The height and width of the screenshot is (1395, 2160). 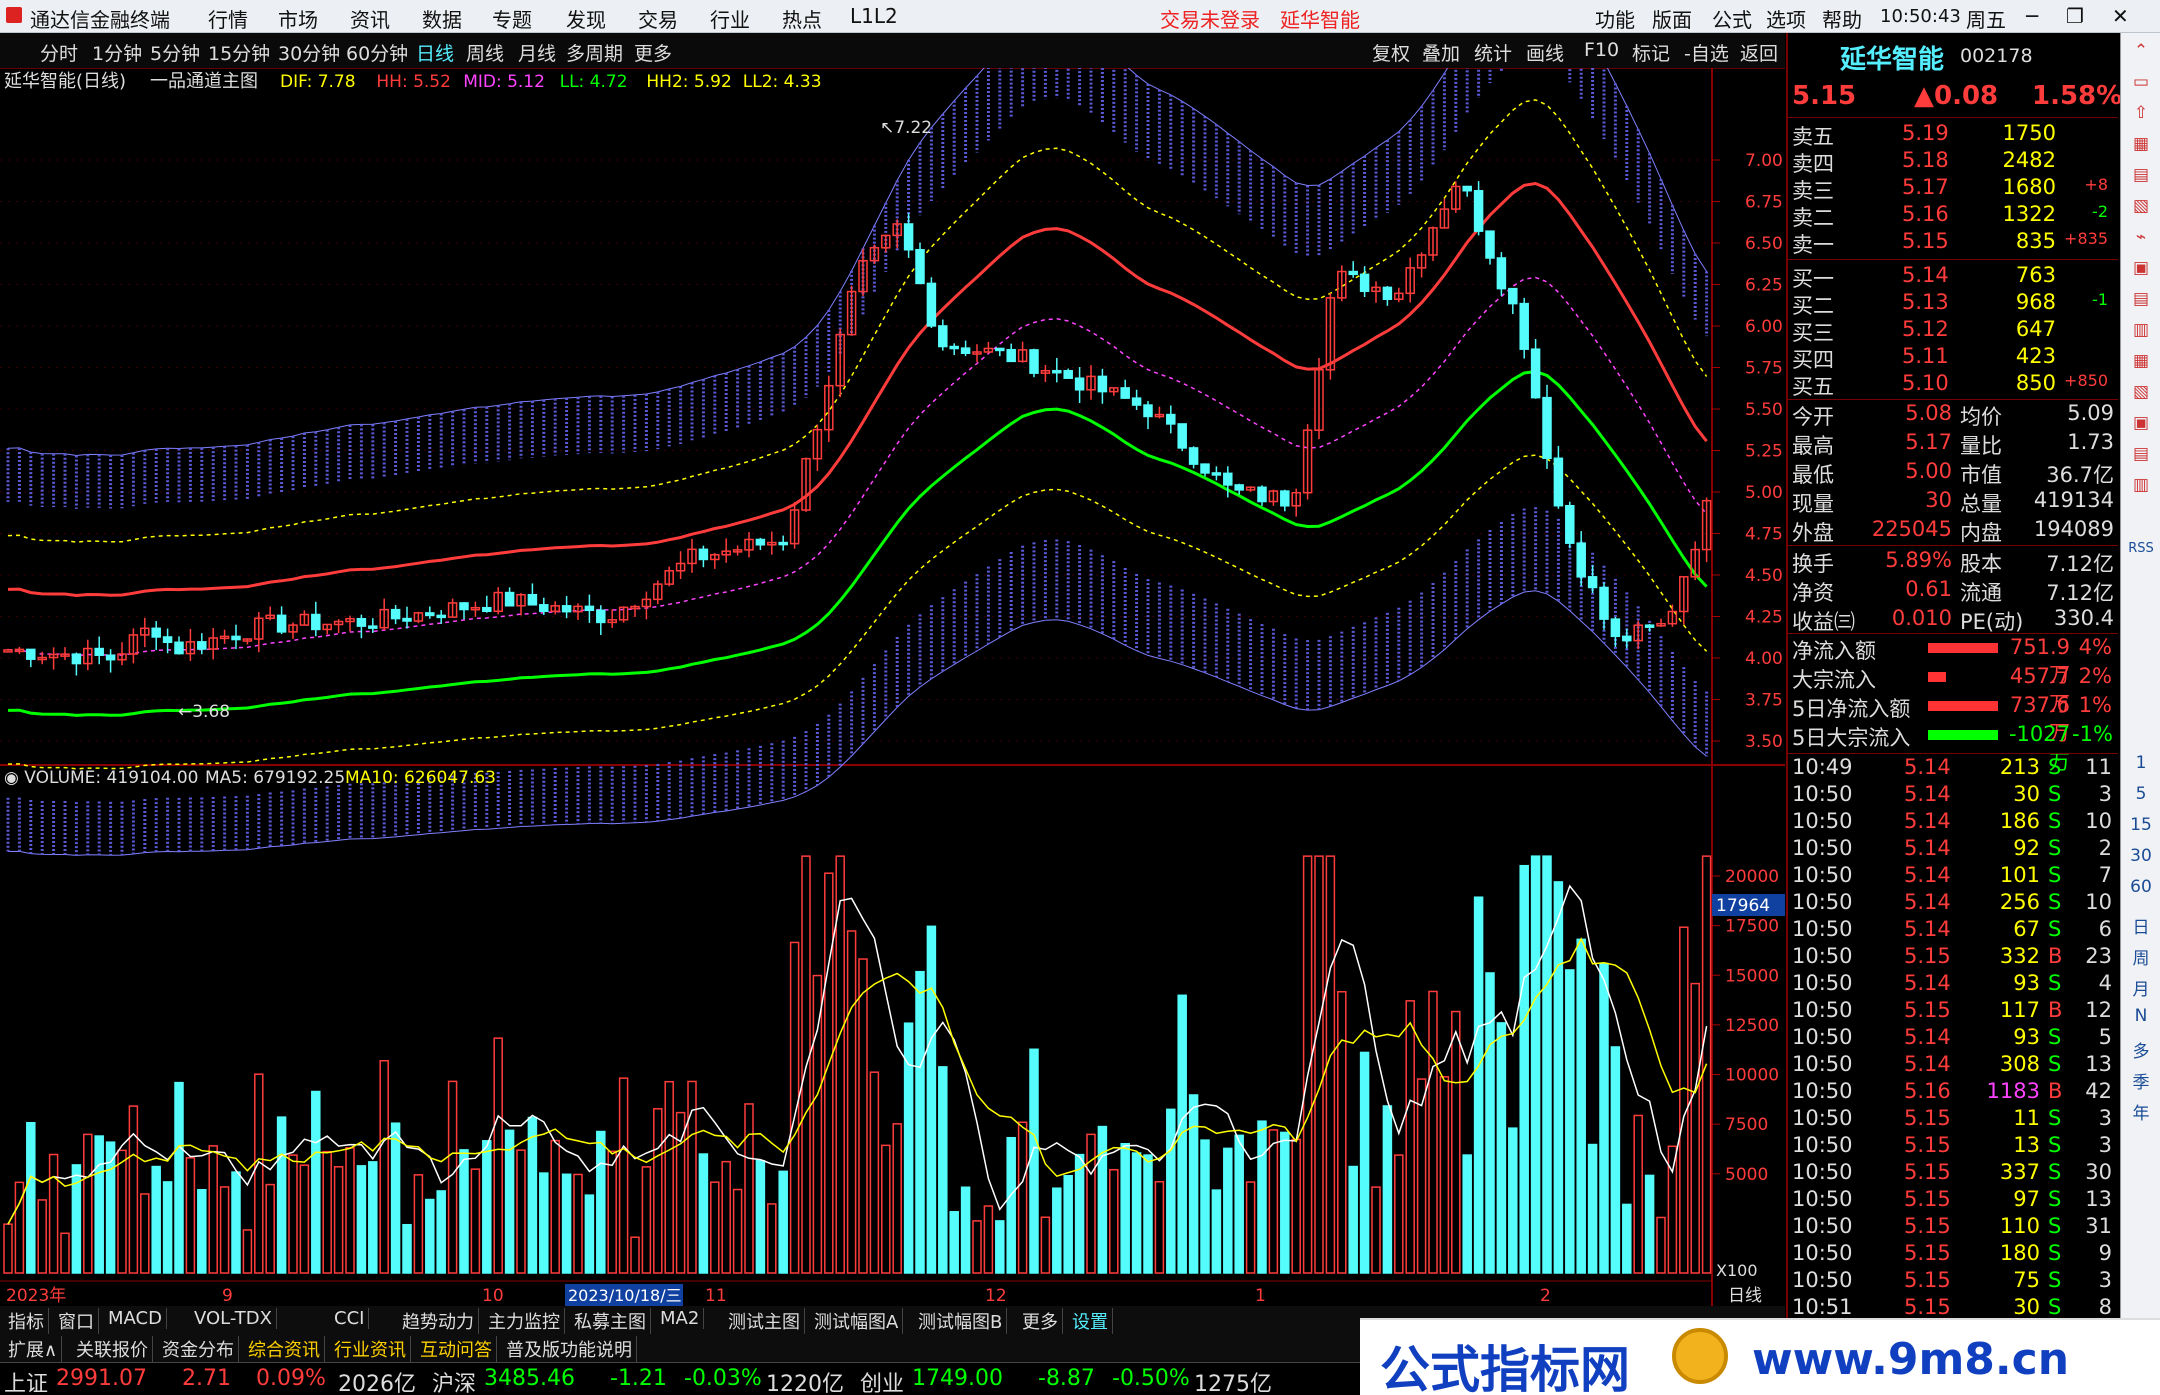 What do you see at coordinates (1040, 1321) in the screenshot?
I see `indicator-tab-12: 更多` at bounding box center [1040, 1321].